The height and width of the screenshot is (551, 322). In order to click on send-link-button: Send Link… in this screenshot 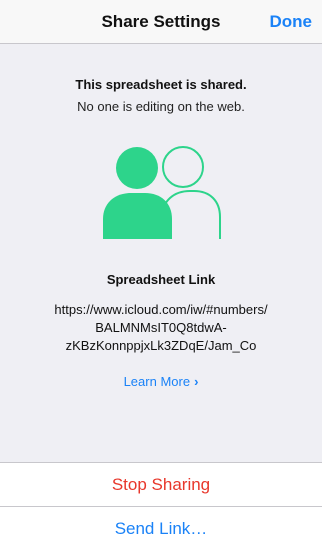, I will do `click(161, 529)`.